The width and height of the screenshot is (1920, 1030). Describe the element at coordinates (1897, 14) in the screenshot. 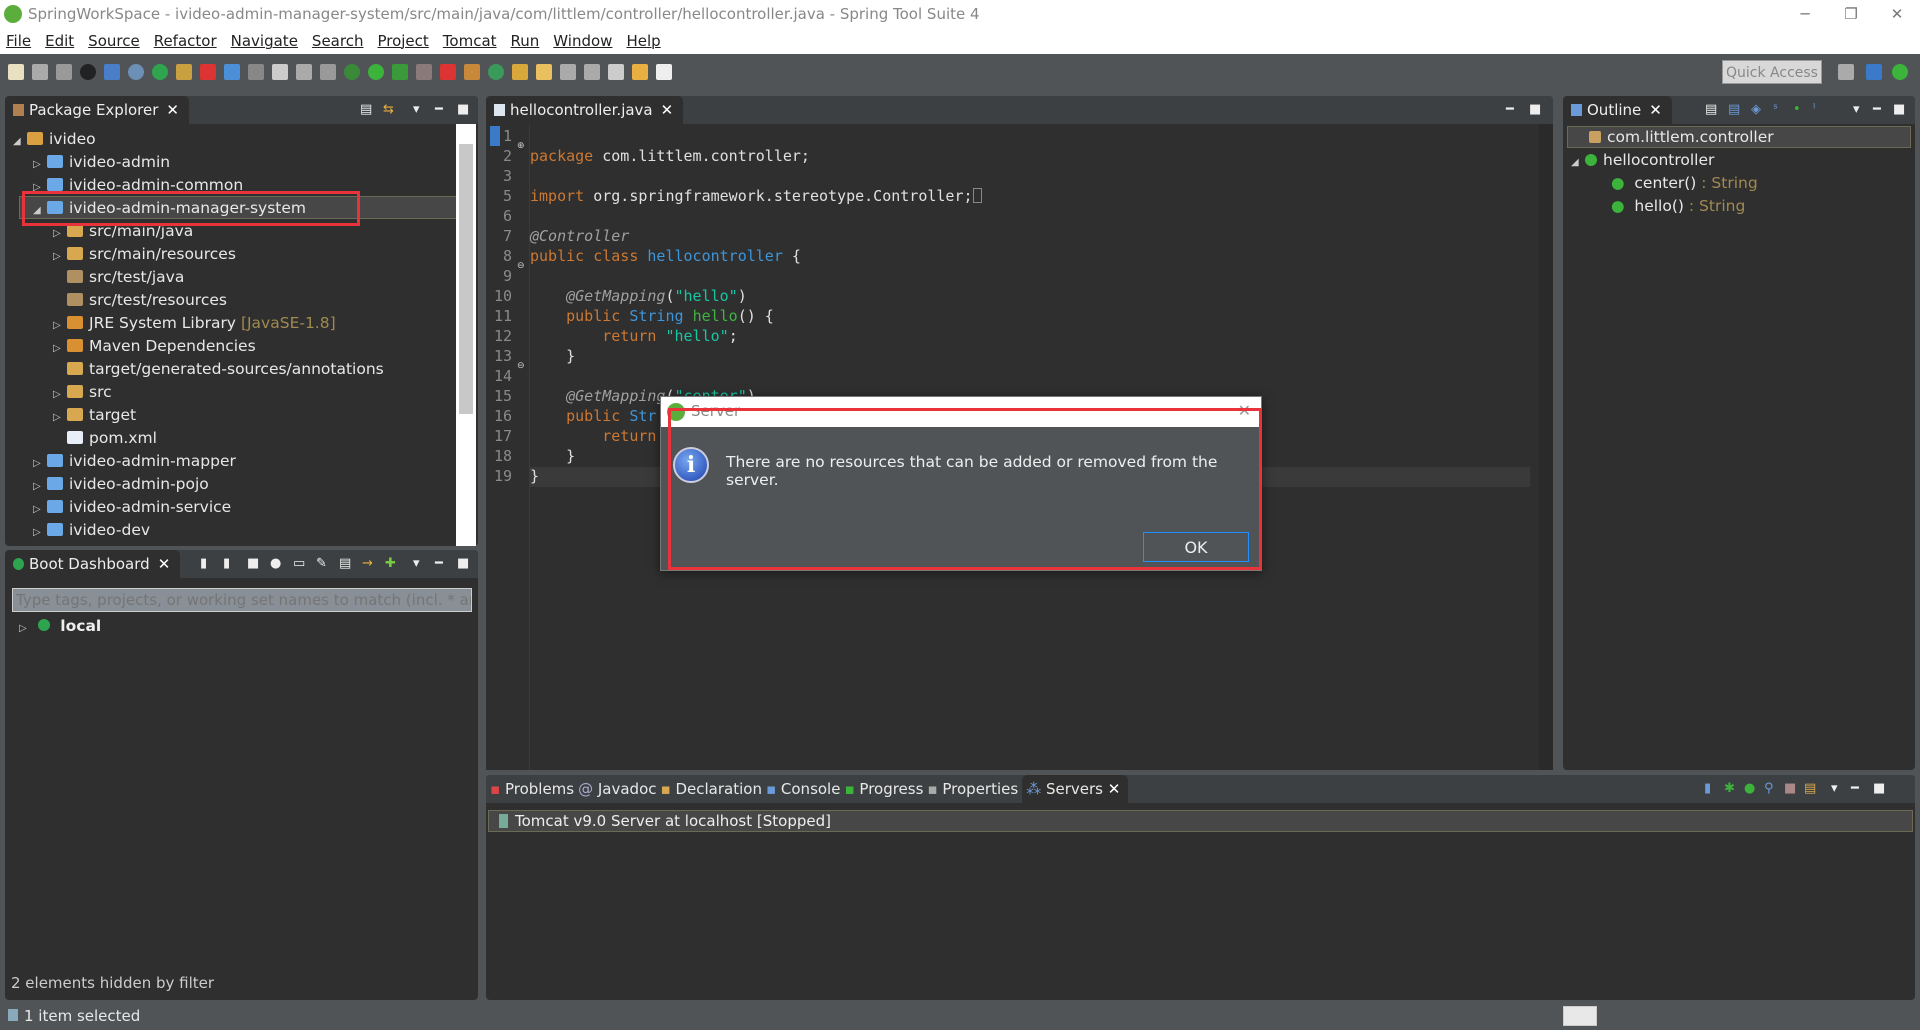

I see `close-window-button: ✕` at that location.